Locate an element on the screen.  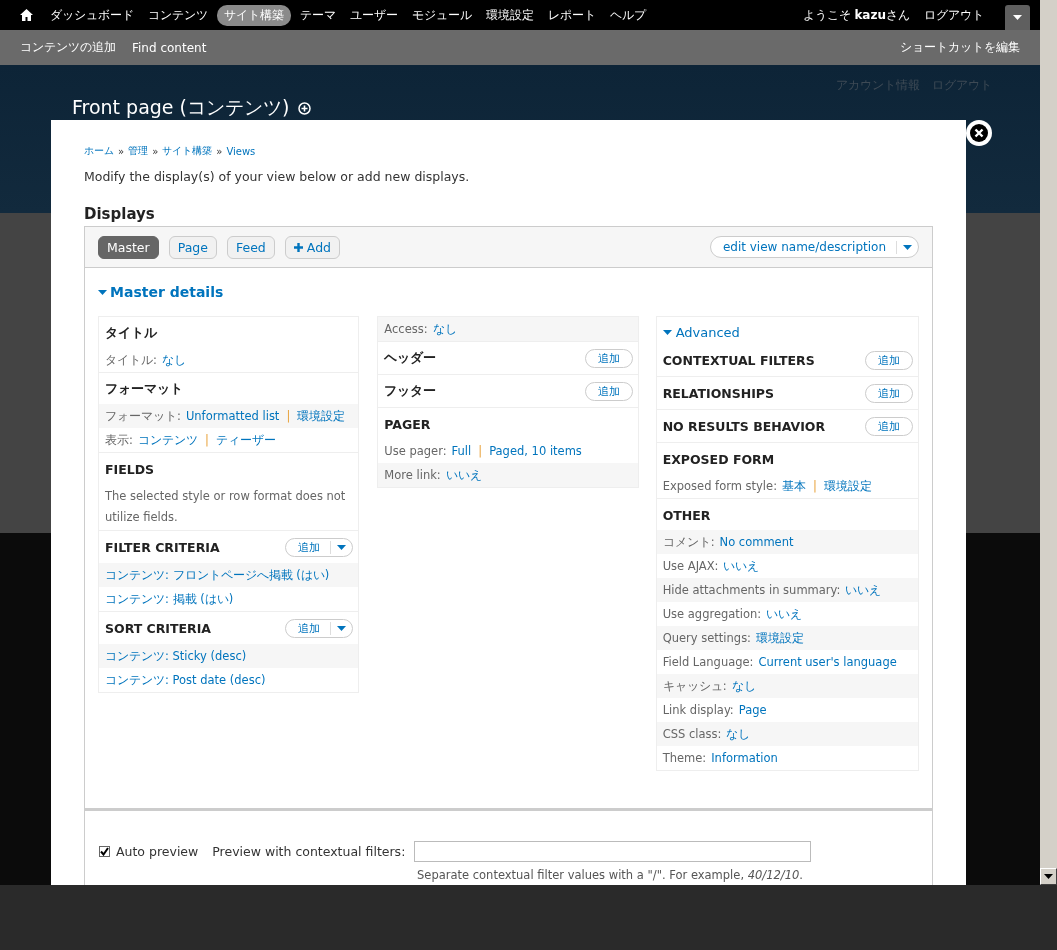
page-title: Front page (コンテンツ) is located at coordinates (181, 107).